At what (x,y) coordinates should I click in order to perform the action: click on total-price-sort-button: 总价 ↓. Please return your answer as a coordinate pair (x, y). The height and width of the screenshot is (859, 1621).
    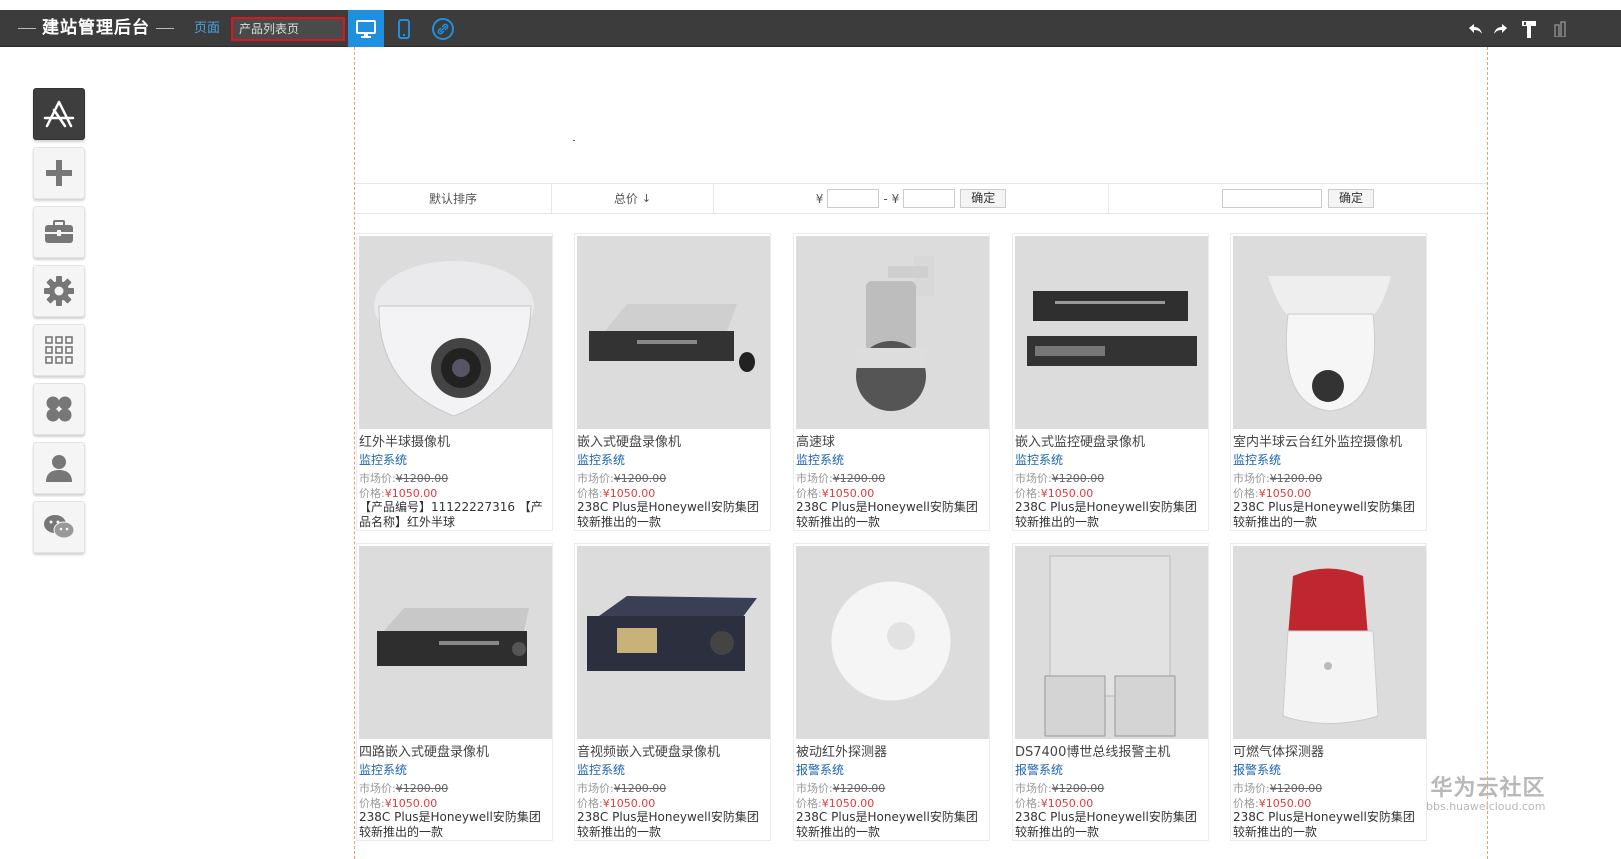
    Looking at the image, I should click on (633, 198).